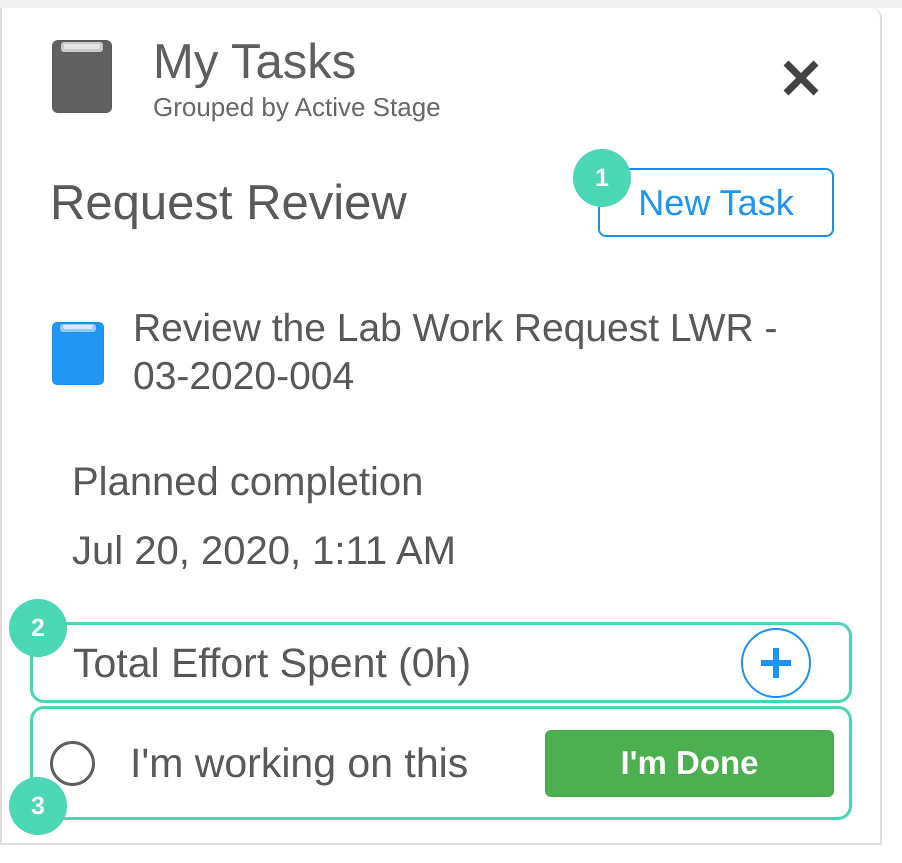 This screenshot has width=902, height=863. What do you see at coordinates (72, 763) in the screenshot?
I see `radio-button` at bounding box center [72, 763].